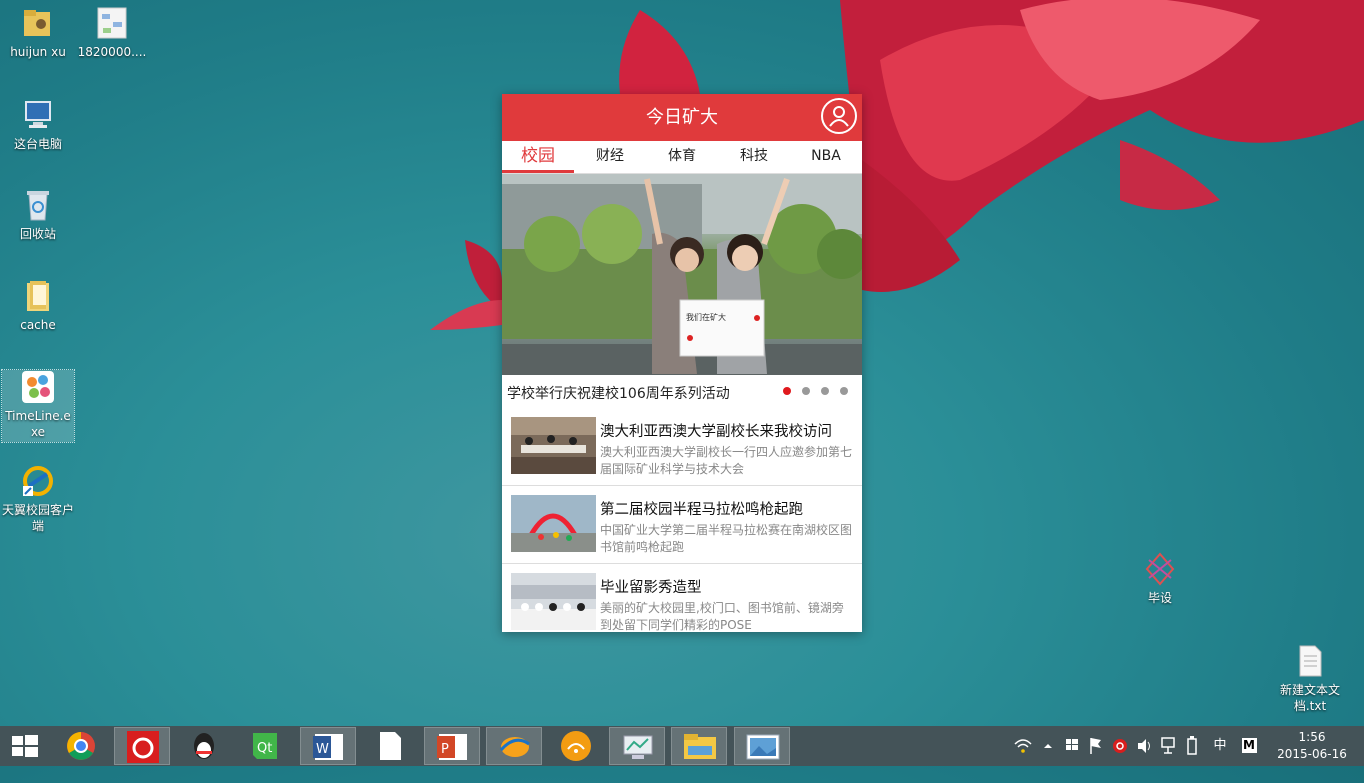  I want to click on desktop-icon-label: huijun xu, so click(38, 52).